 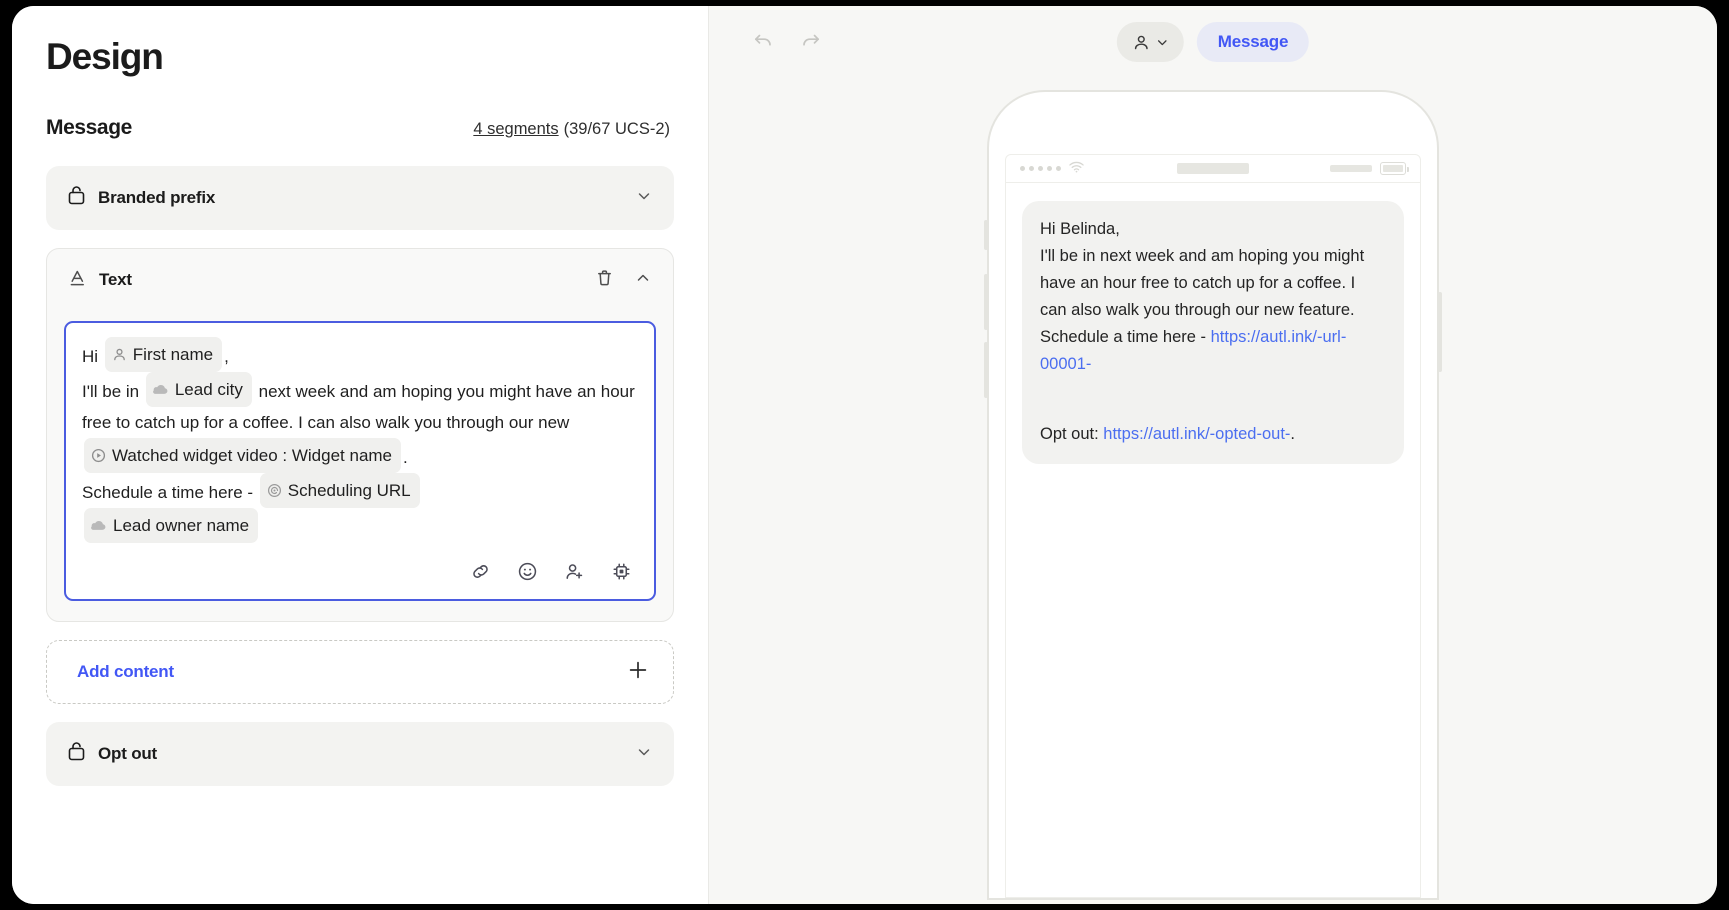 I want to click on branded-prefix-block: Branded prefix, so click(x=360, y=198).